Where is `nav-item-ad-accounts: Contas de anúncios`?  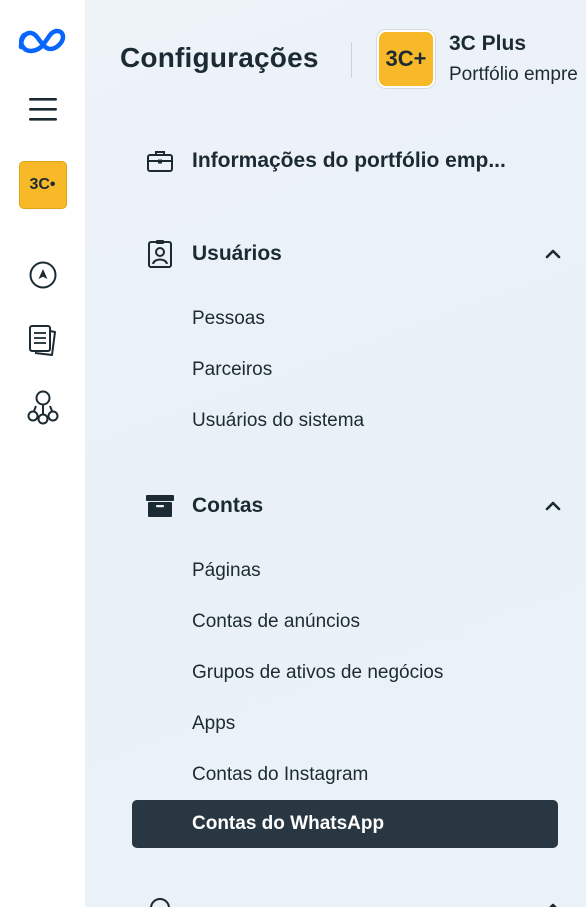 nav-item-ad-accounts: Contas de anúncios is located at coordinates (276, 622).